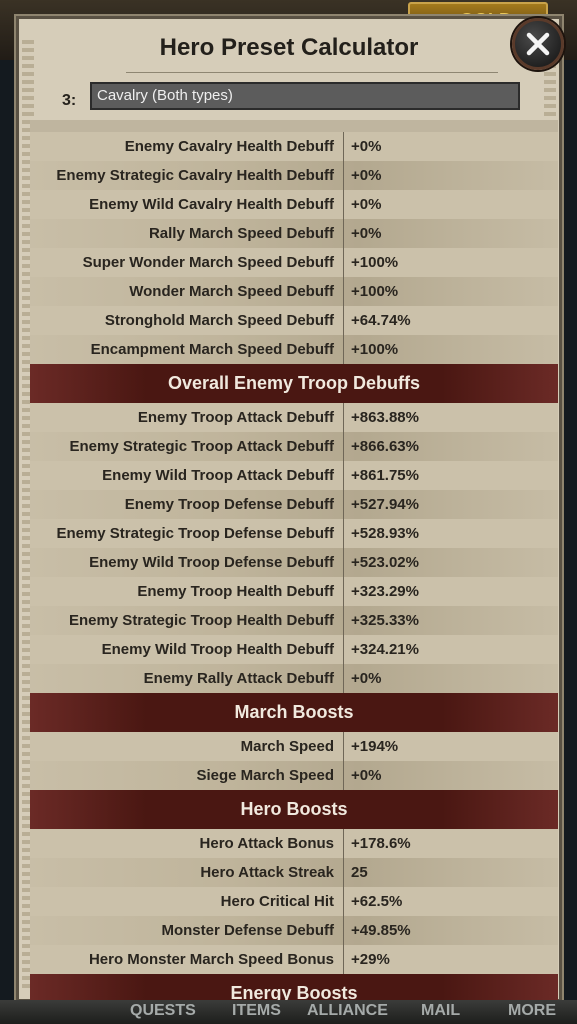 Image resolution: width=577 pixels, height=1024 pixels. What do you see at coordinates (187, 475) in the screenshot?
I see `stat-label: Enemy Wild Troop Attack Debuff` at bounding box center [187, 475].